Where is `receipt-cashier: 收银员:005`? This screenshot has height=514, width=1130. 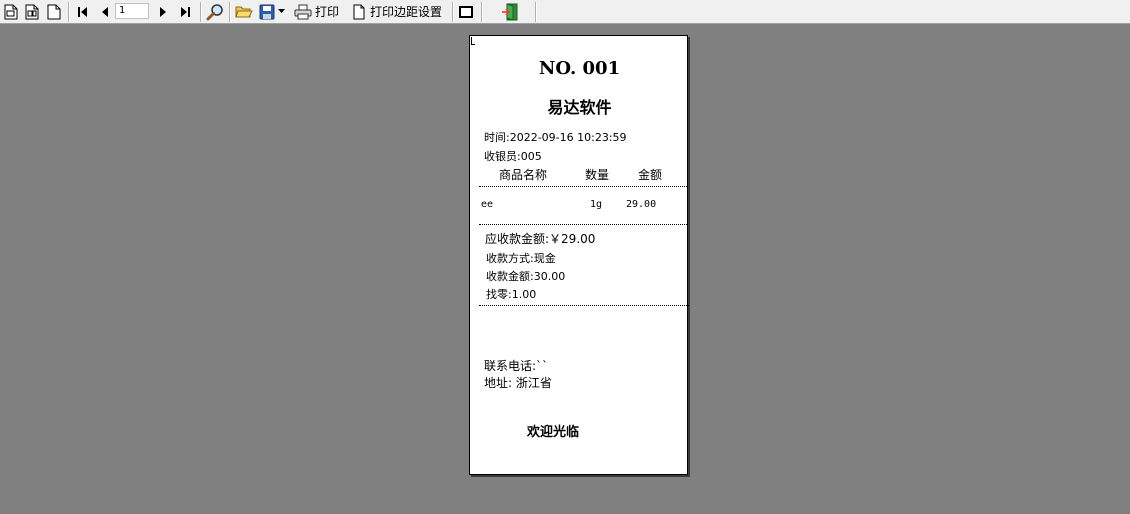
receipt-cashier: 收银员:005 is located at coordinates (513, 156).